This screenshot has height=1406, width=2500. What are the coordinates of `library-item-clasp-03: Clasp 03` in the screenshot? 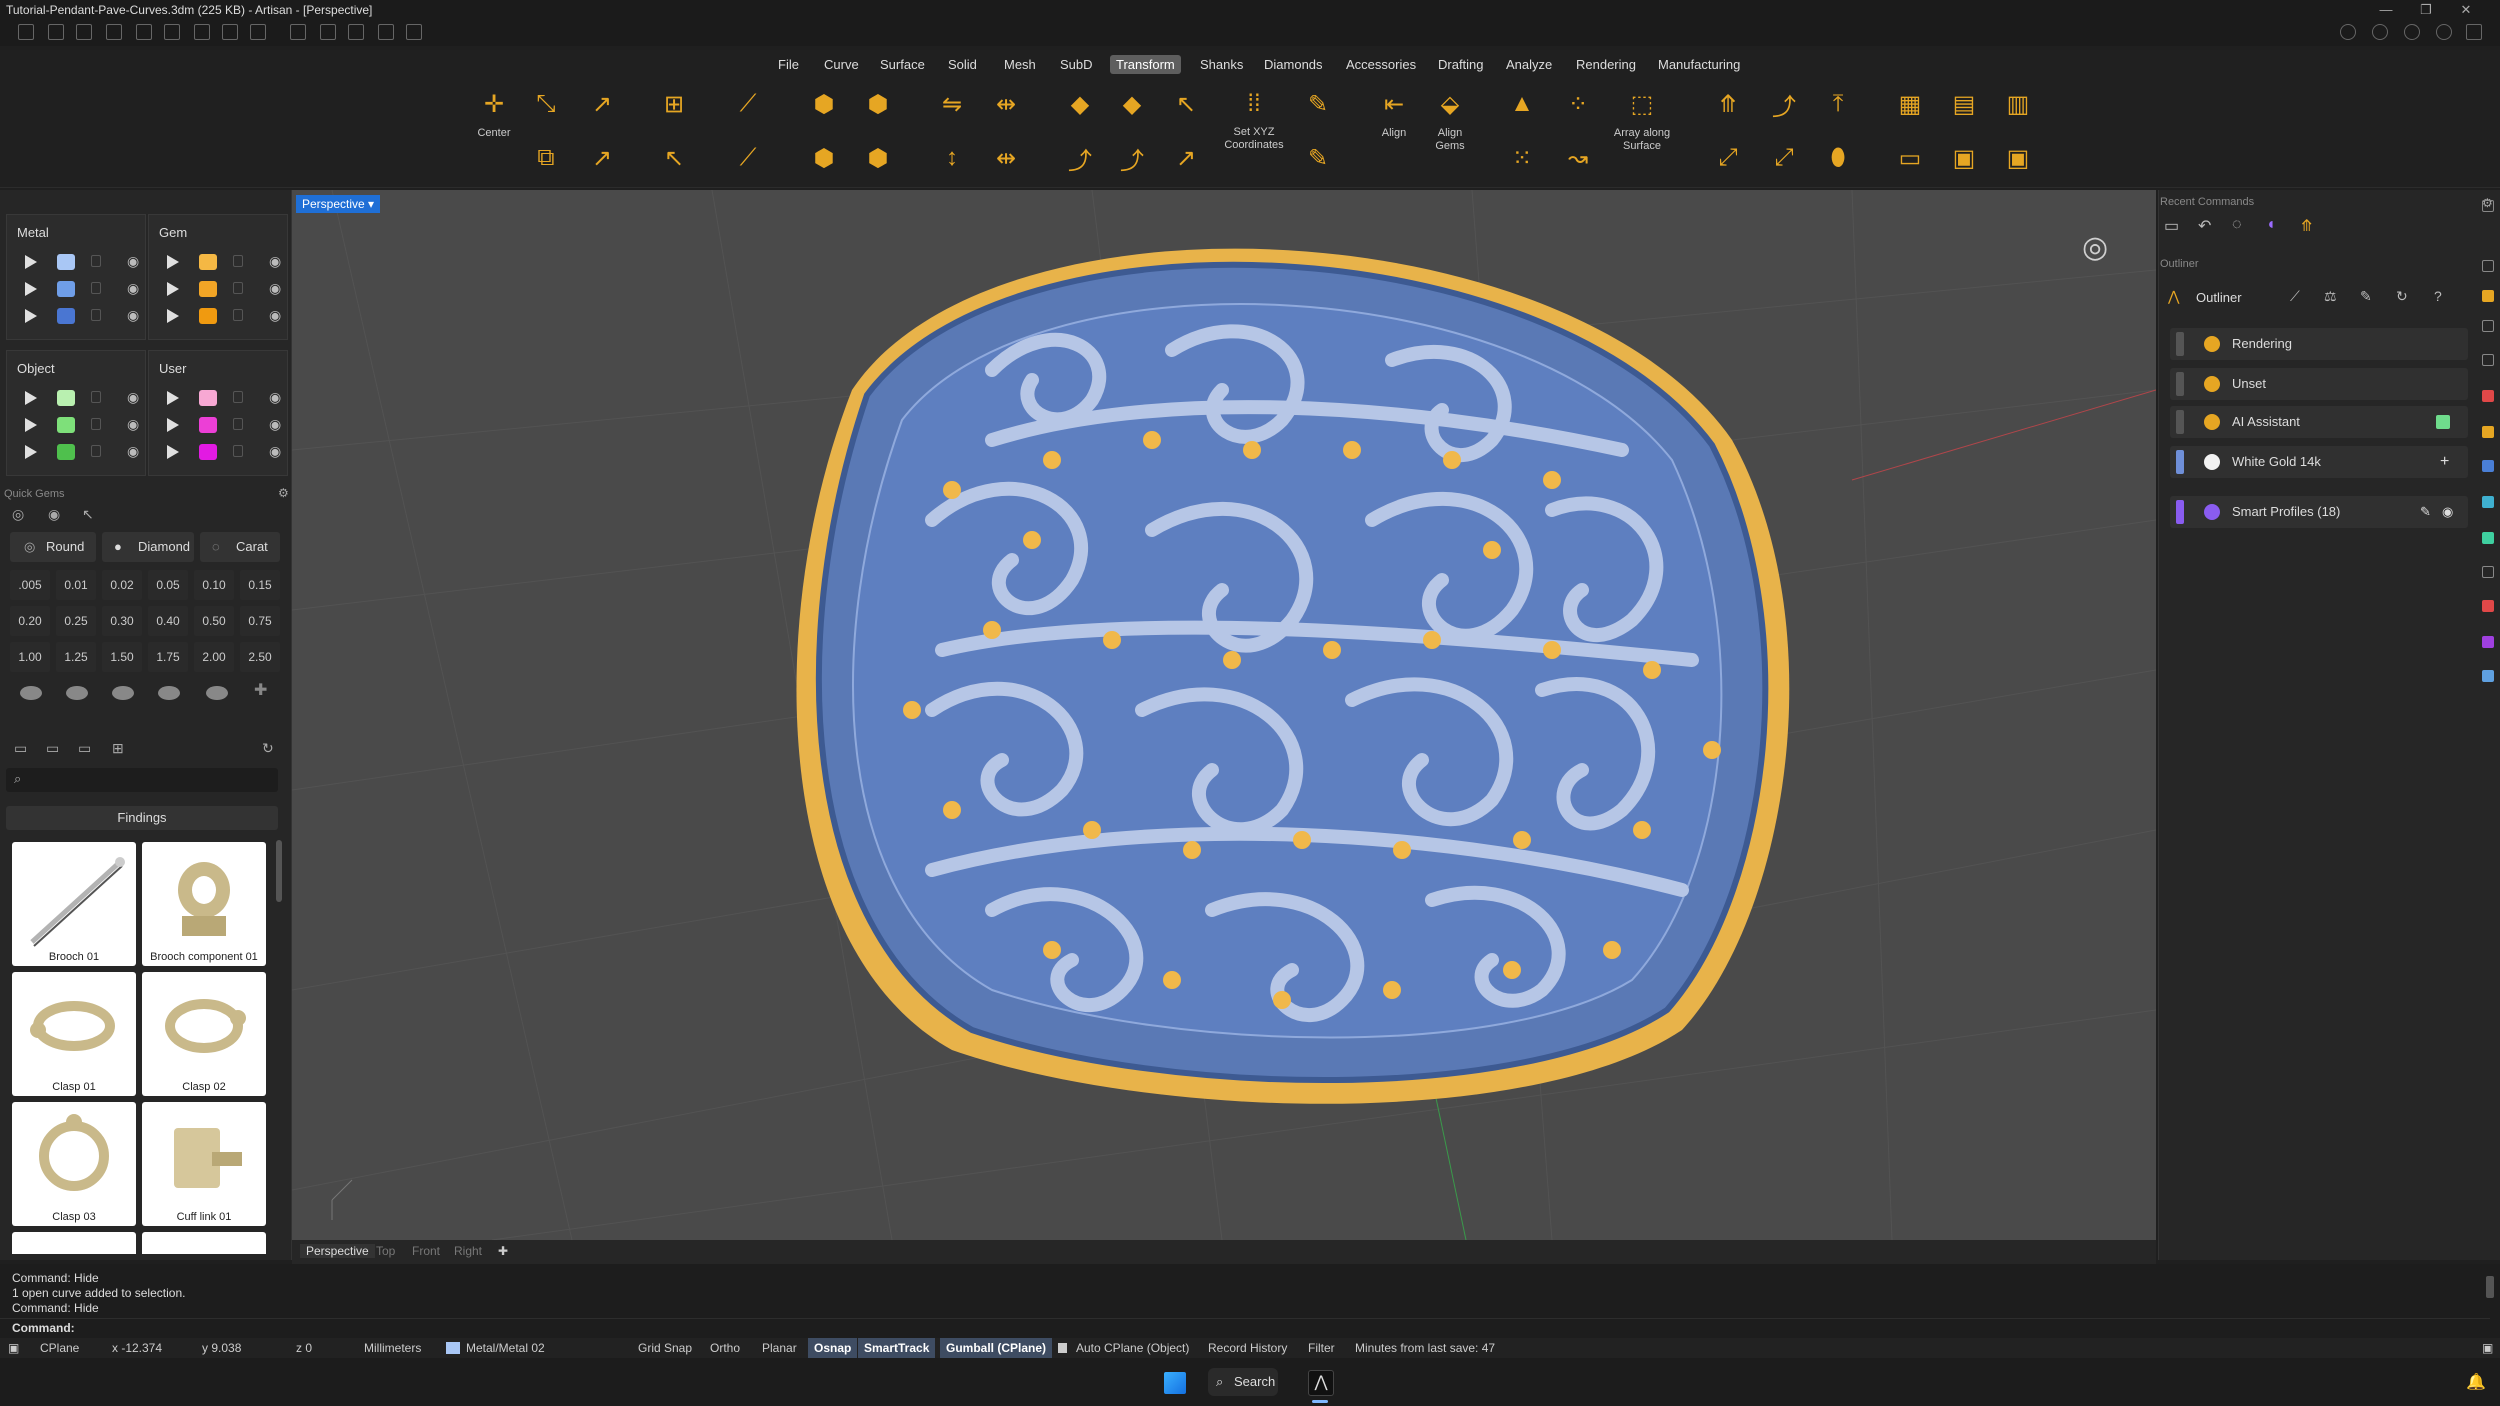 It's located at (74, 1164).